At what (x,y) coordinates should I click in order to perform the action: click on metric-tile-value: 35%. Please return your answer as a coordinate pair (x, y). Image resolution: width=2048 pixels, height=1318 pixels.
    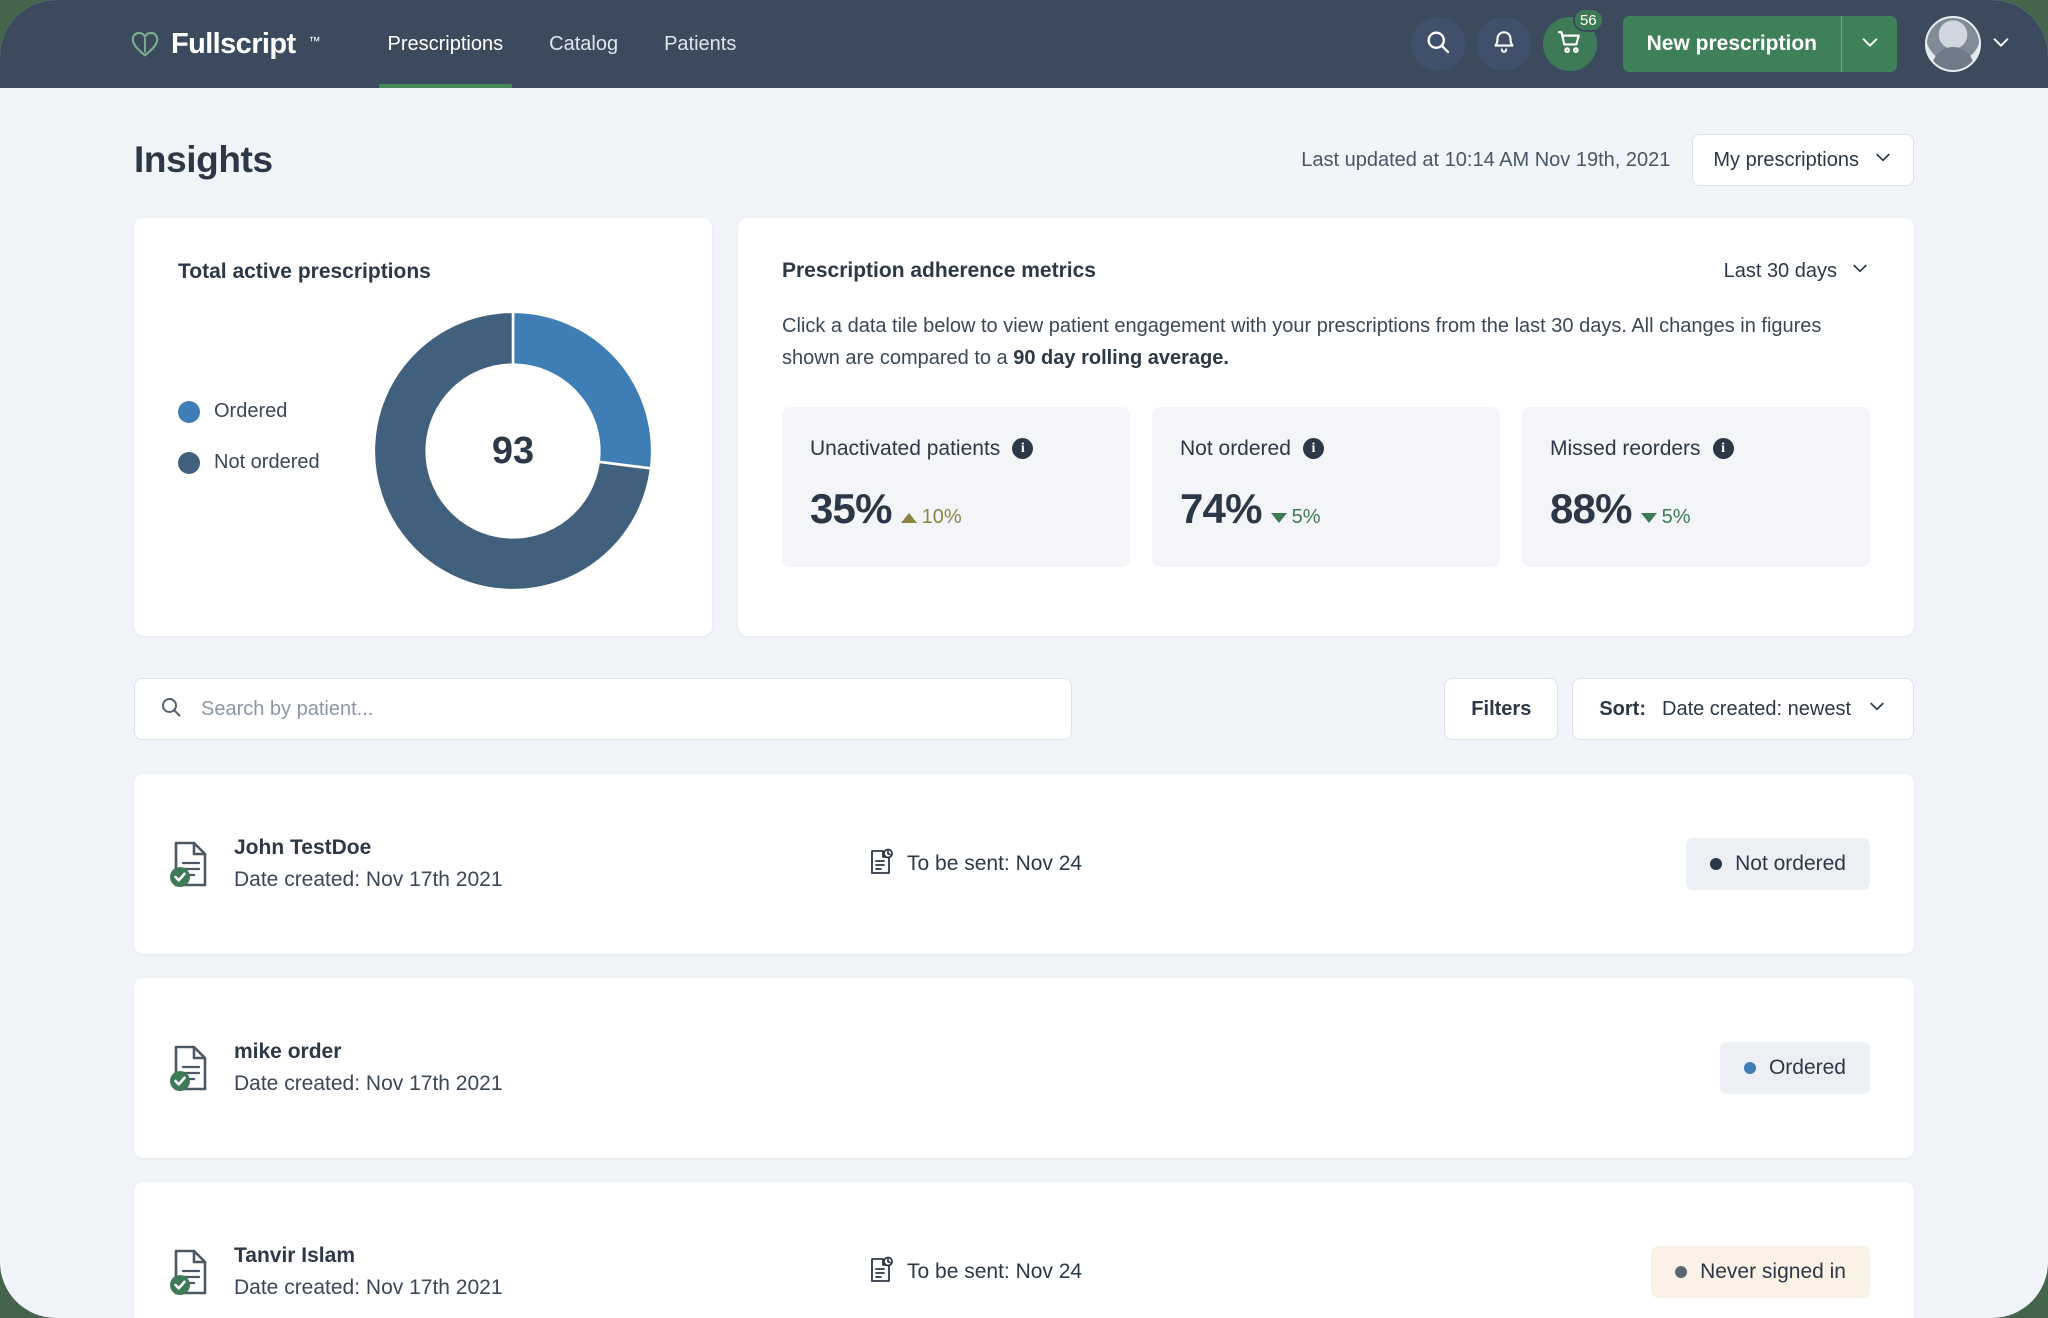
    Looking at the image, I should click on (851, 508).